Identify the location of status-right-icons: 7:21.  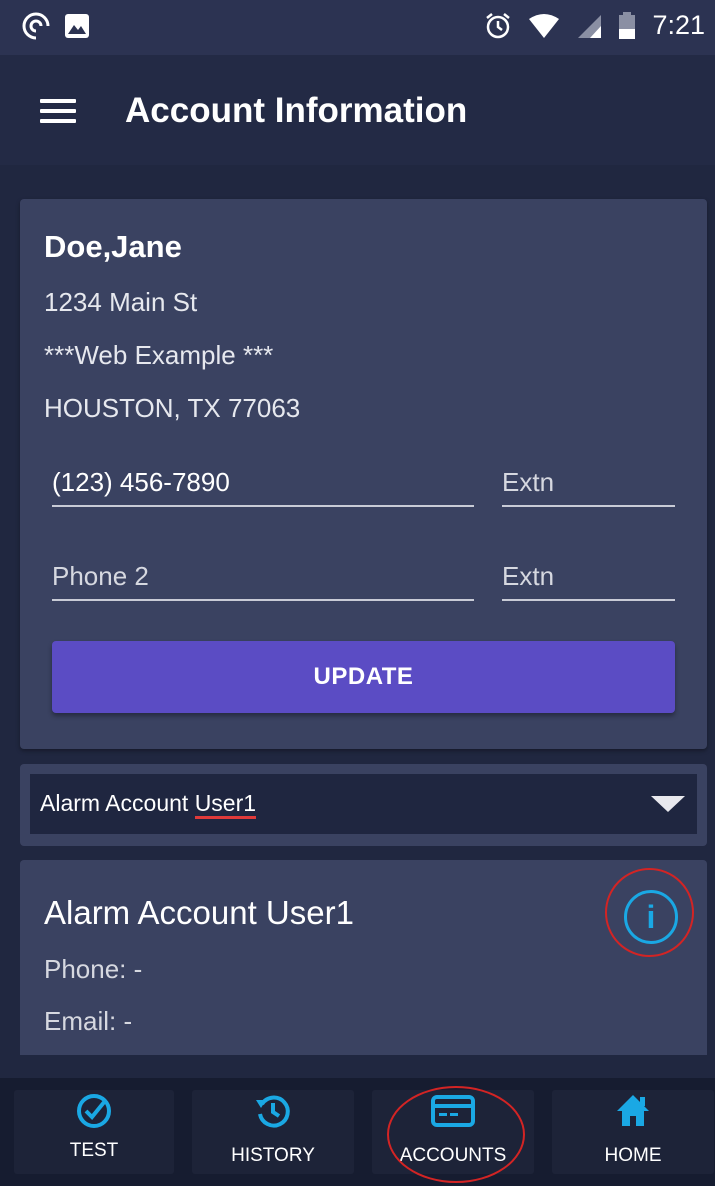
(594, 25).